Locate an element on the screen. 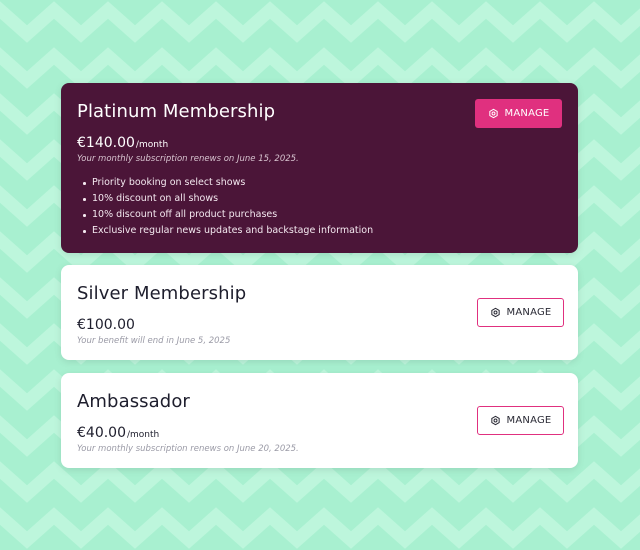 The height and width of the screenshot is (550, 640). plan-price: €40.00/month is located at coordinates (118, 433).